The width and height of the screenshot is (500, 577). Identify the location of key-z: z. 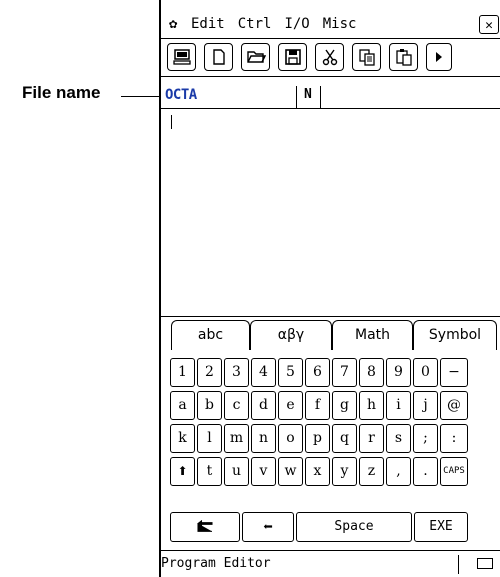
(371, 471).